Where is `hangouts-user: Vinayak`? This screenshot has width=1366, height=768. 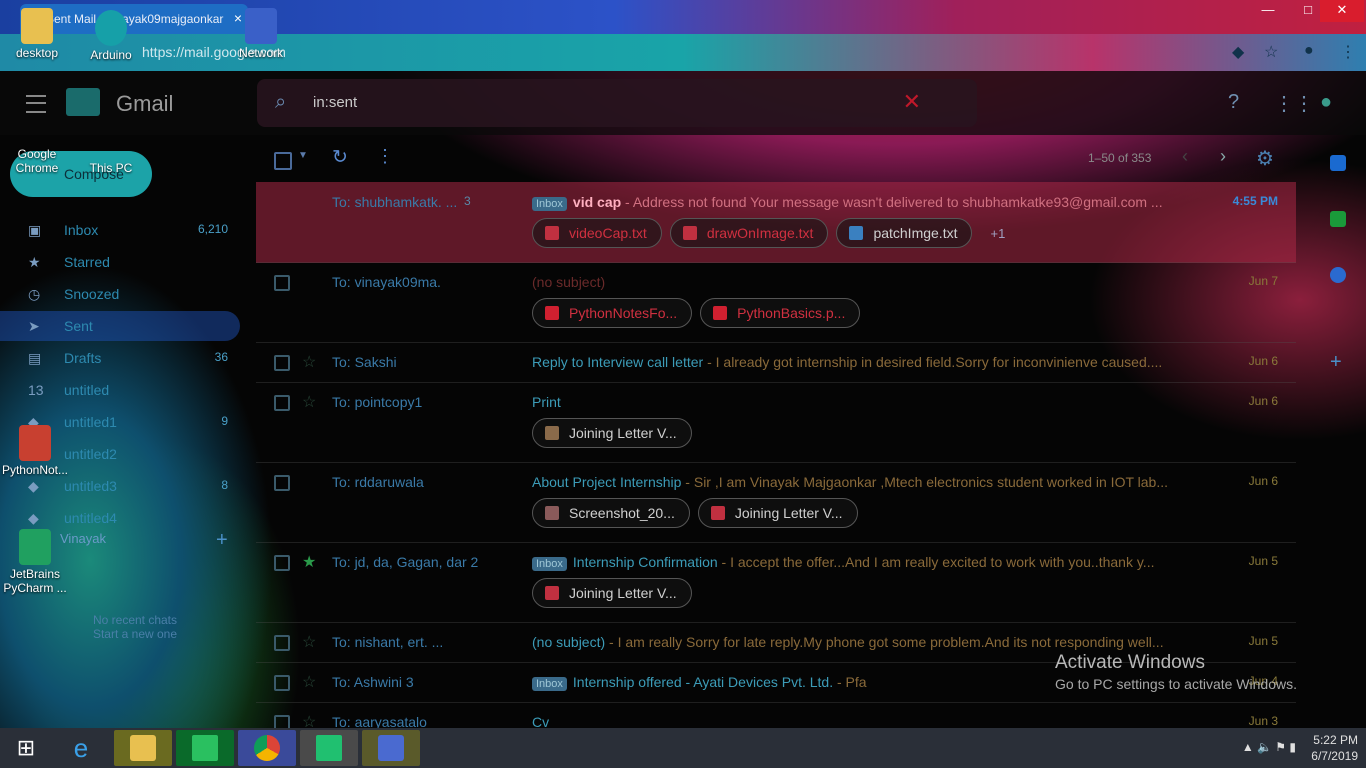
hangouts-user: Vinayak is located at coordinates (83, 538).